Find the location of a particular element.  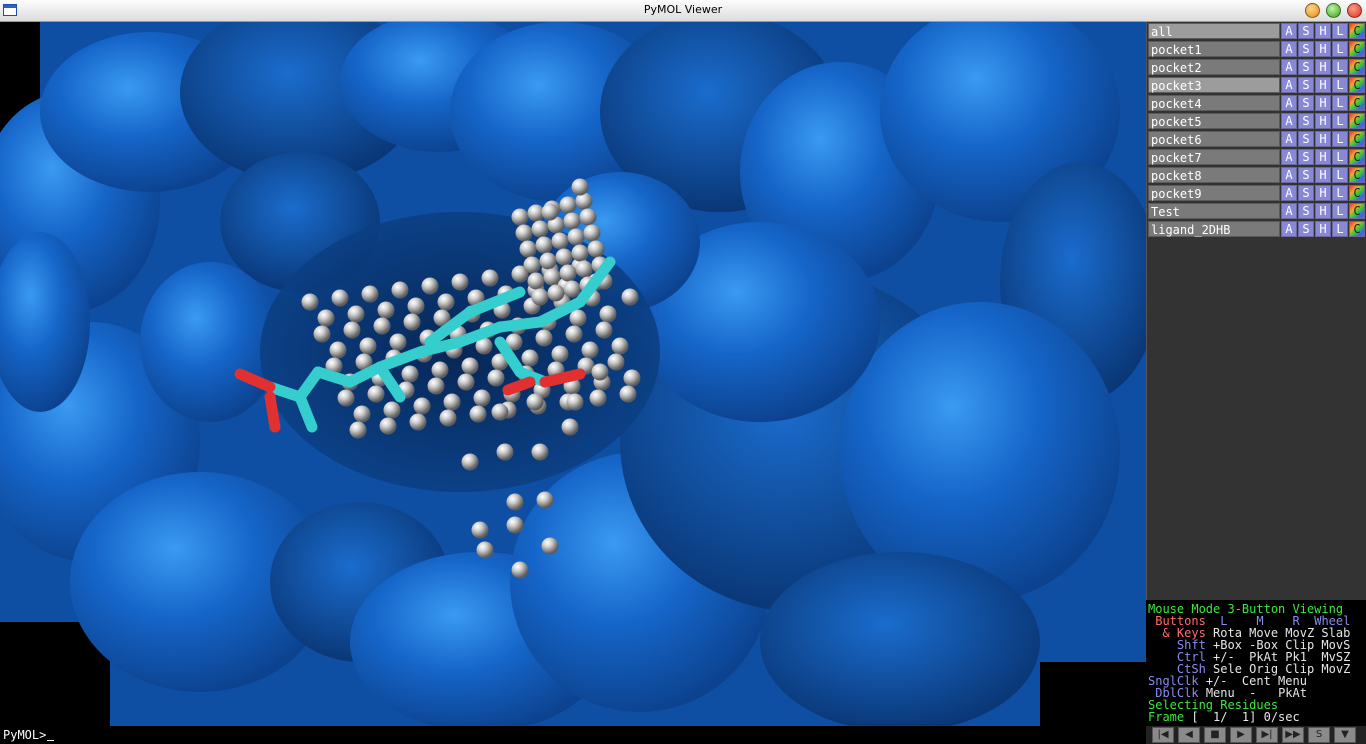

object-name: pocket4 is located at coordinates (1214, 103).